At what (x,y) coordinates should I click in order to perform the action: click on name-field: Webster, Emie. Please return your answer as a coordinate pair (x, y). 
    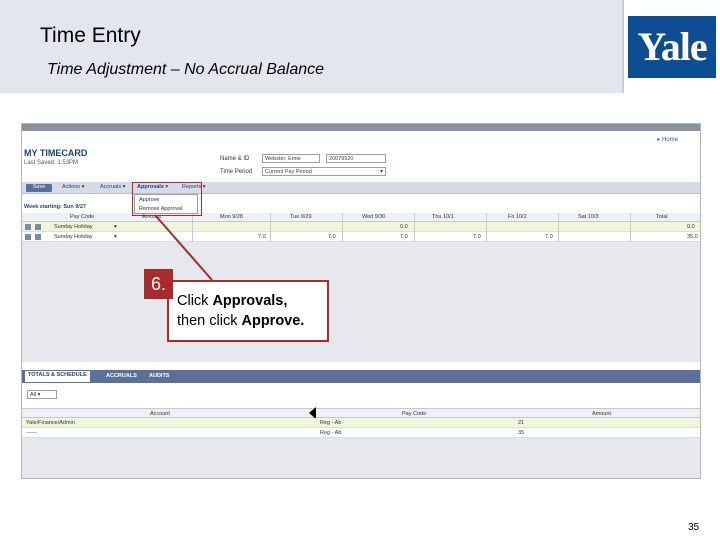
    Looking at the image, I should click on (291, 158).